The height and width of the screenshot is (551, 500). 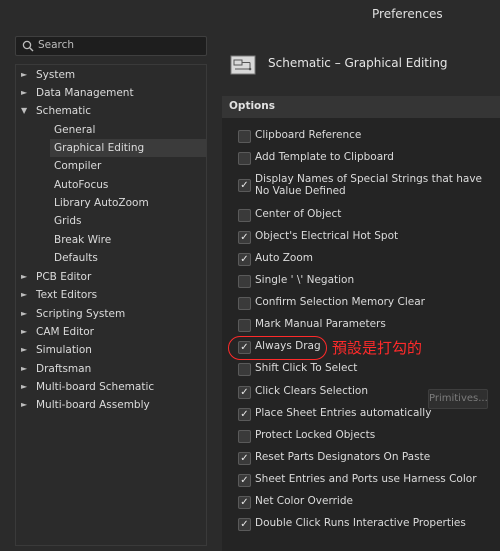 I want to click on window-title: Preferences, so click(x=407, y=14).